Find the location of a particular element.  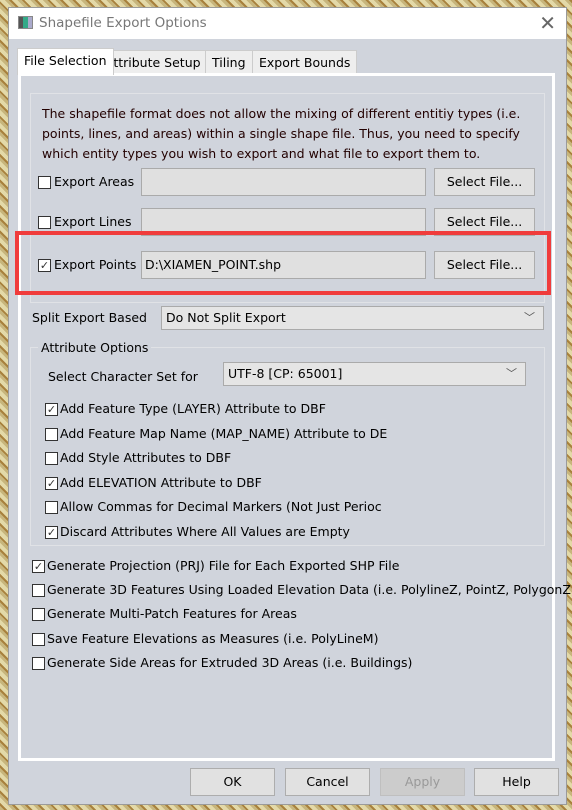

split-export-label: Split Export Based is located at coordinates (89, 317).